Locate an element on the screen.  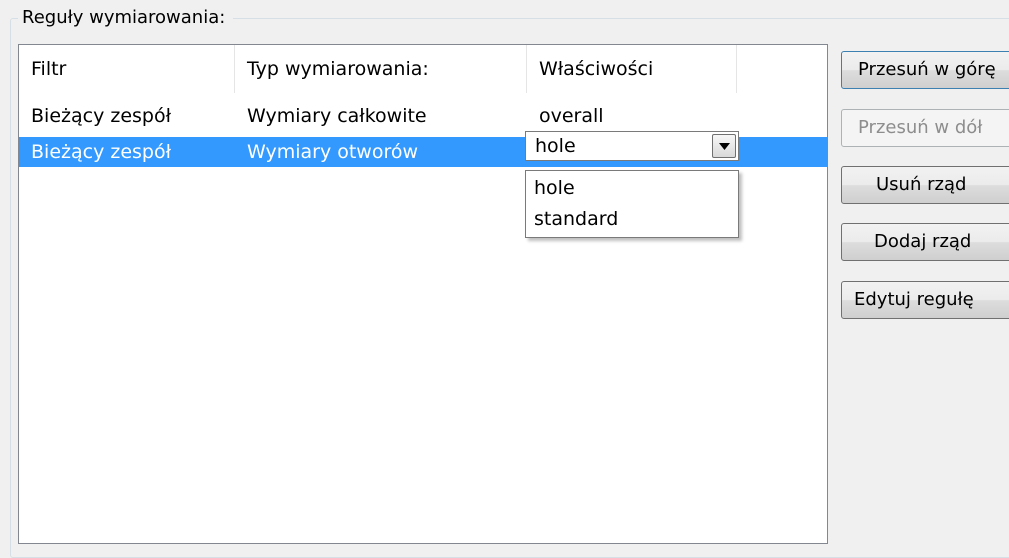
properties-combobox: hole is located at coordinates (632, 146).